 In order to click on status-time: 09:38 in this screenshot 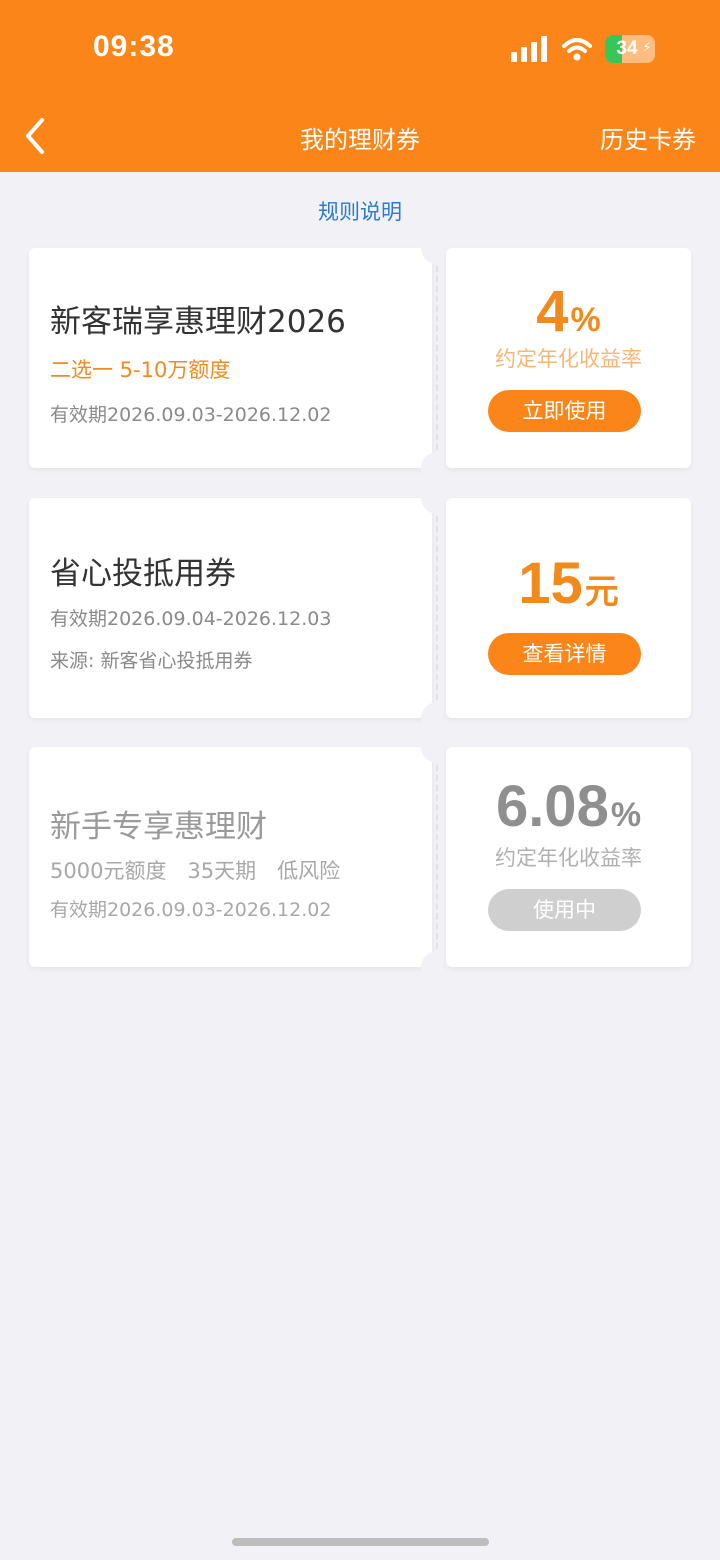, I will do `click(134, 46)`.